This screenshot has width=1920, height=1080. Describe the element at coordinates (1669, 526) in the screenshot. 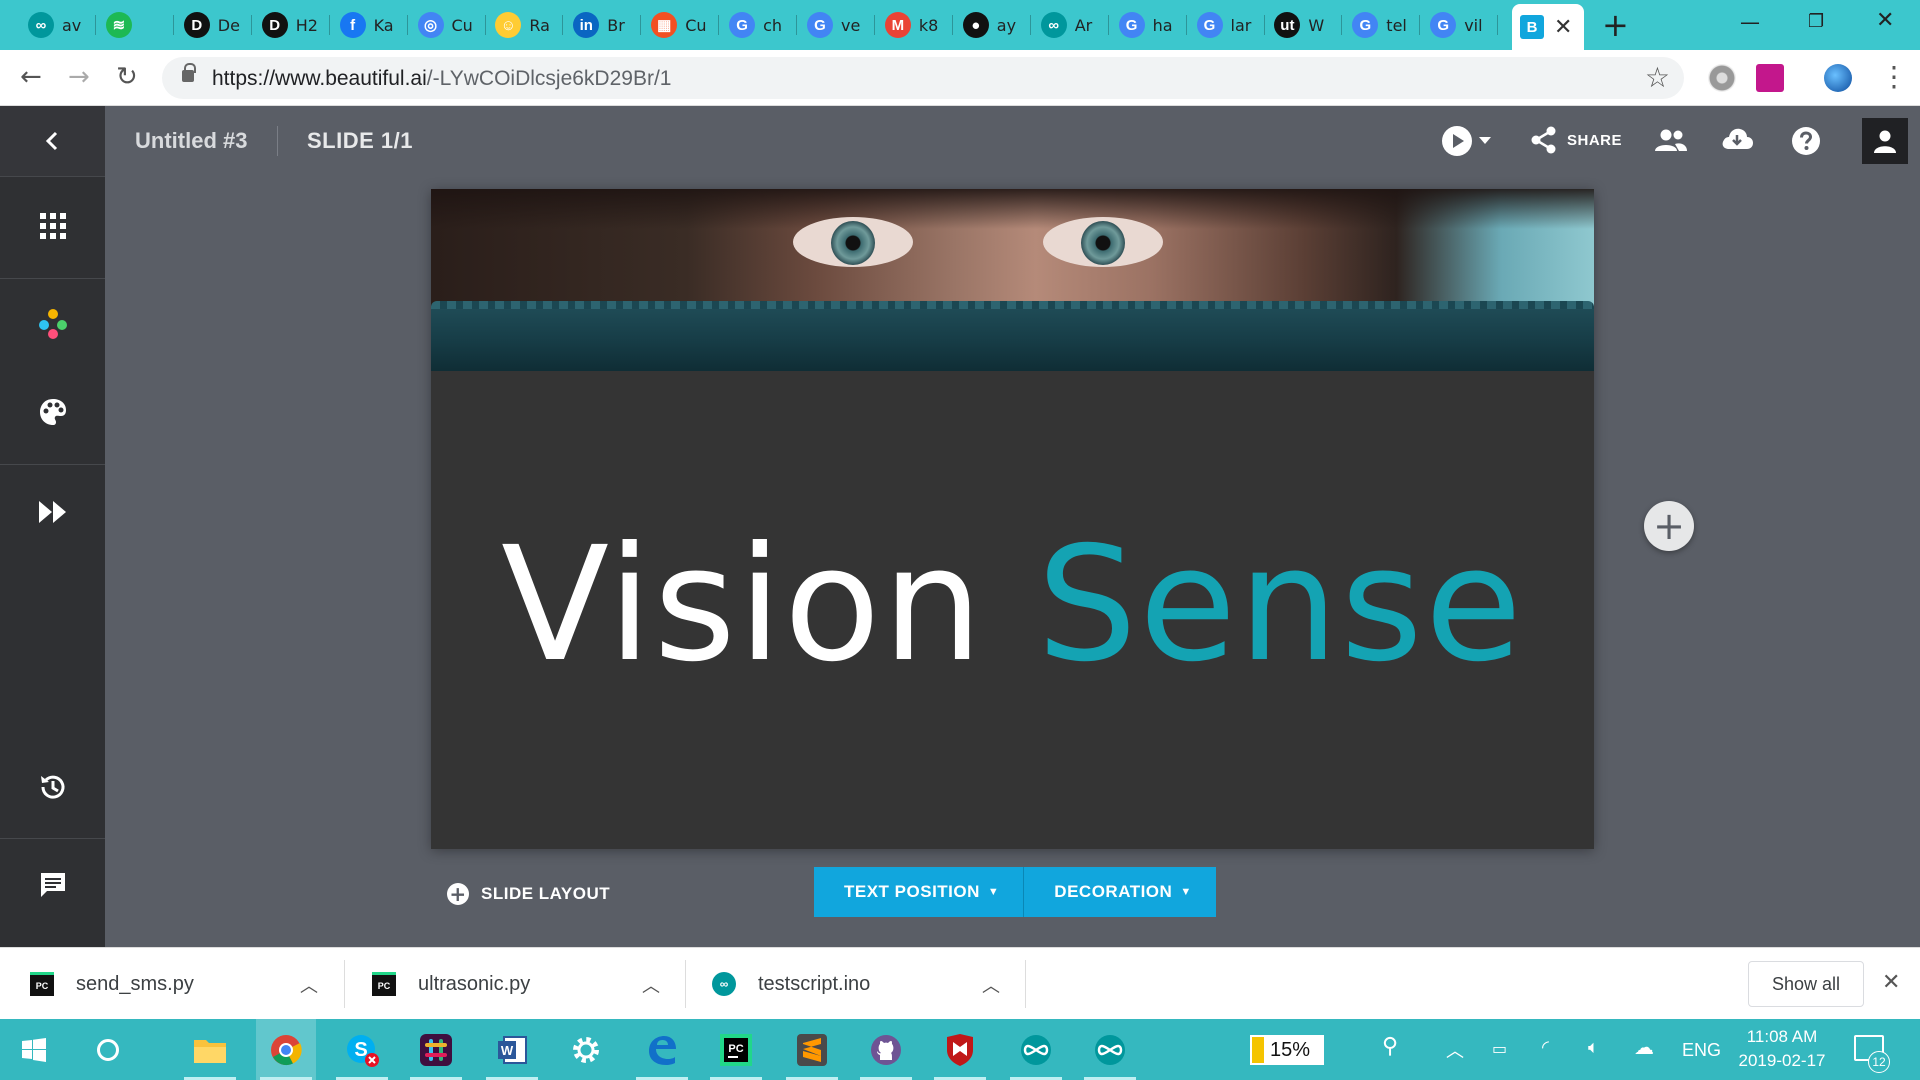

I see `add-slide-button: +` at that location.